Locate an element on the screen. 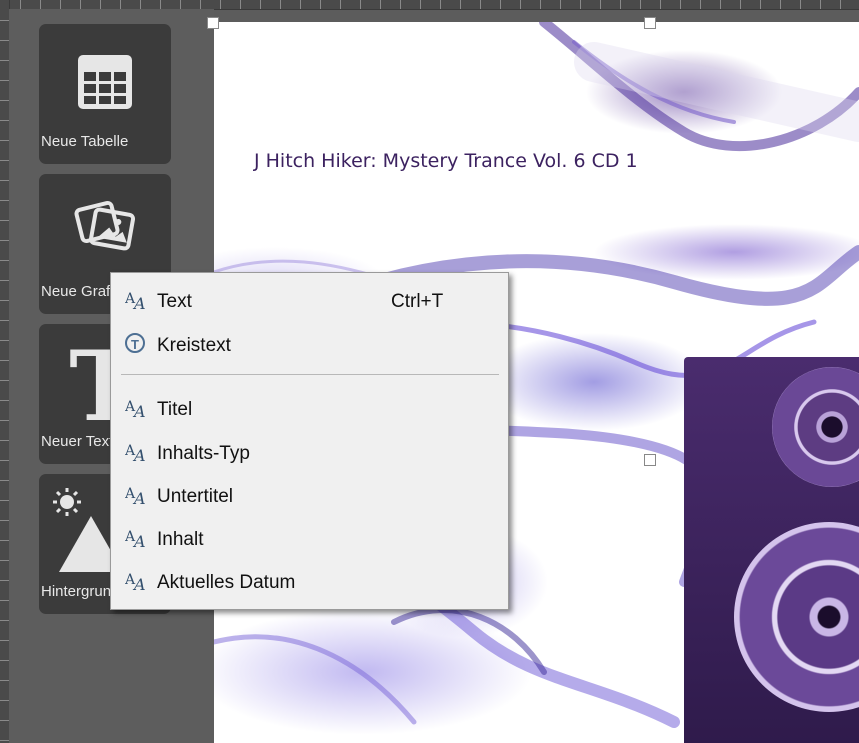 The width and height of the screenshot is (859, 743). image-icon is located at coordinates (105, 225).